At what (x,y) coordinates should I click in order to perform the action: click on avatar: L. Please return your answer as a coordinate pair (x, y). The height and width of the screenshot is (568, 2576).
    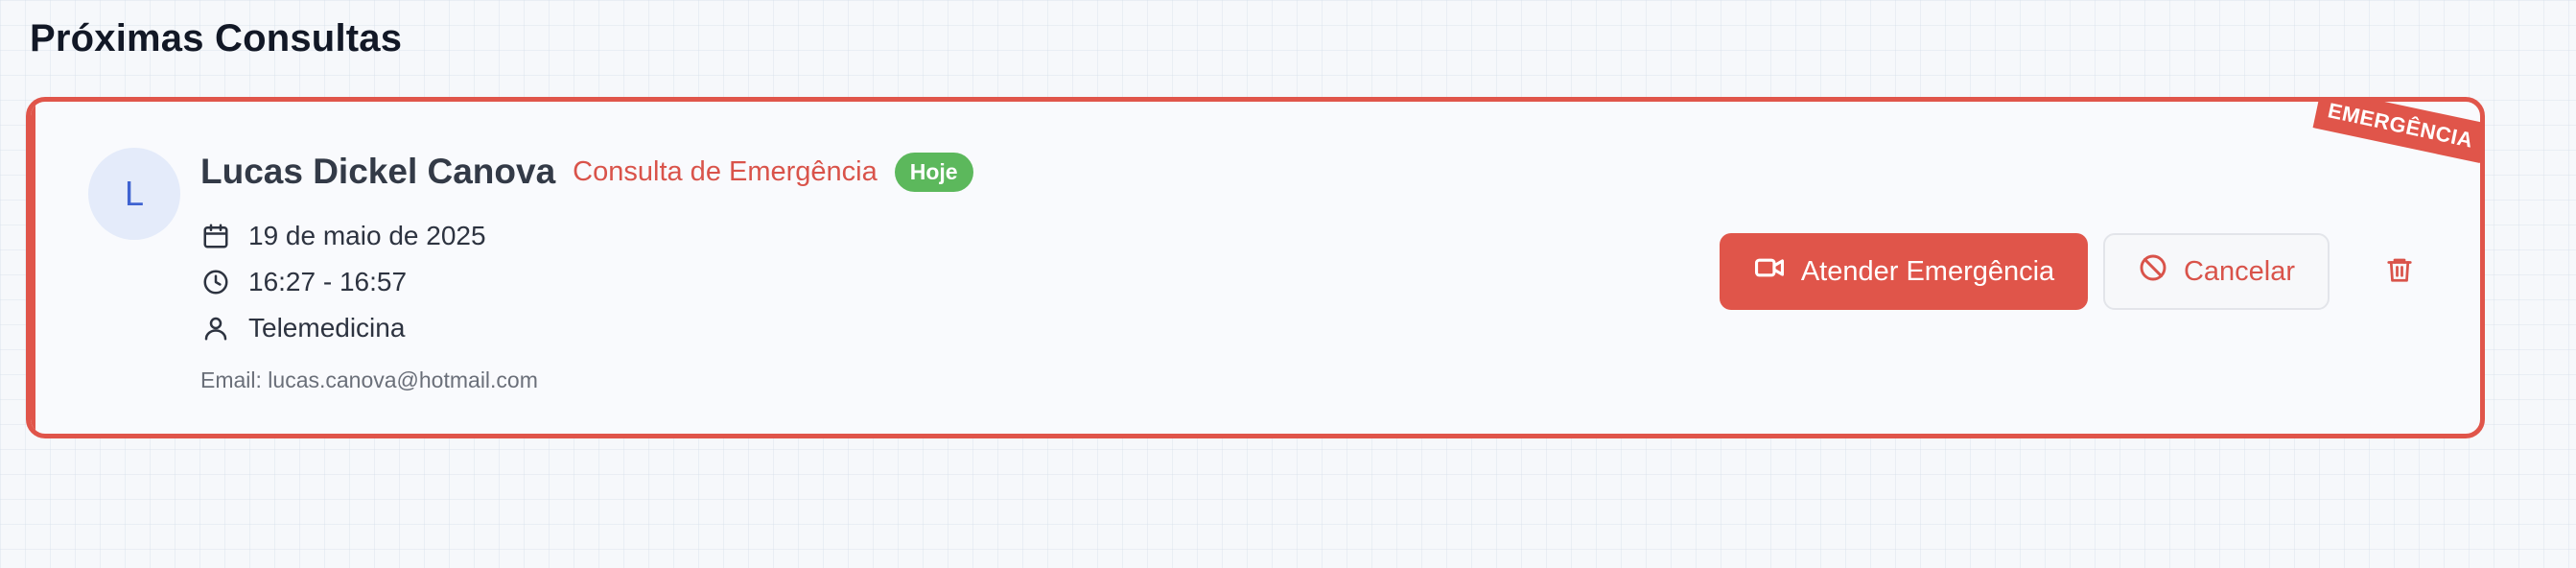
    Looking at the image, I should click on (134, 194).